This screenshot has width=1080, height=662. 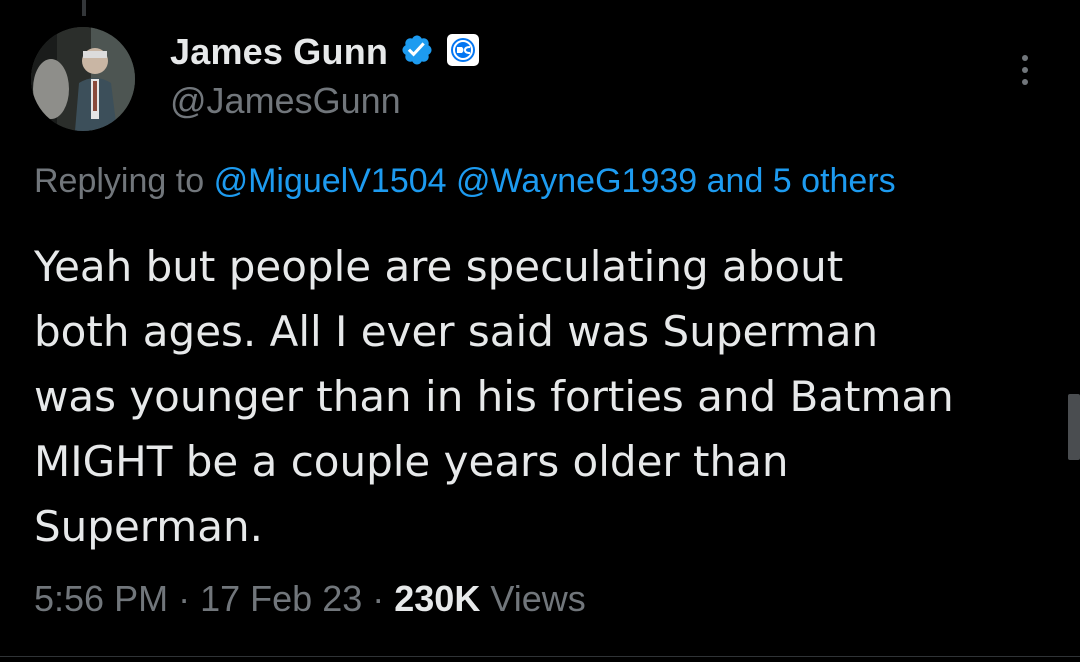 What do you see at coordinates (279, 52) in the screenshot?
I see `author-display-name: James Gunn` at bounding box center [279, 52].